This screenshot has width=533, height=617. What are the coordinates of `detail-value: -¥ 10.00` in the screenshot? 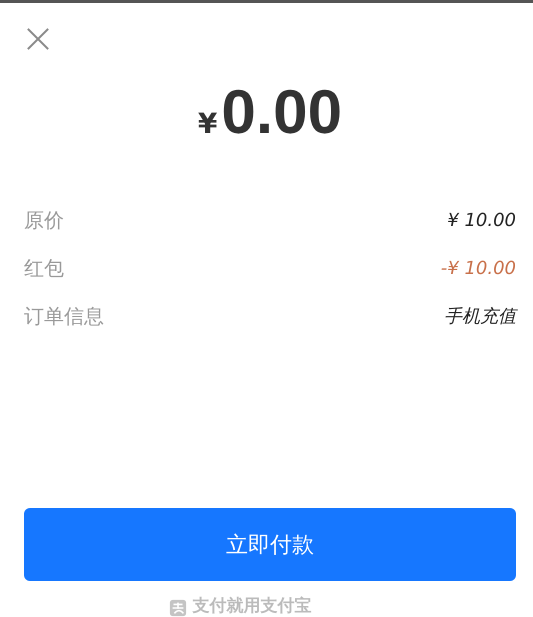 It's located at (478, 268).